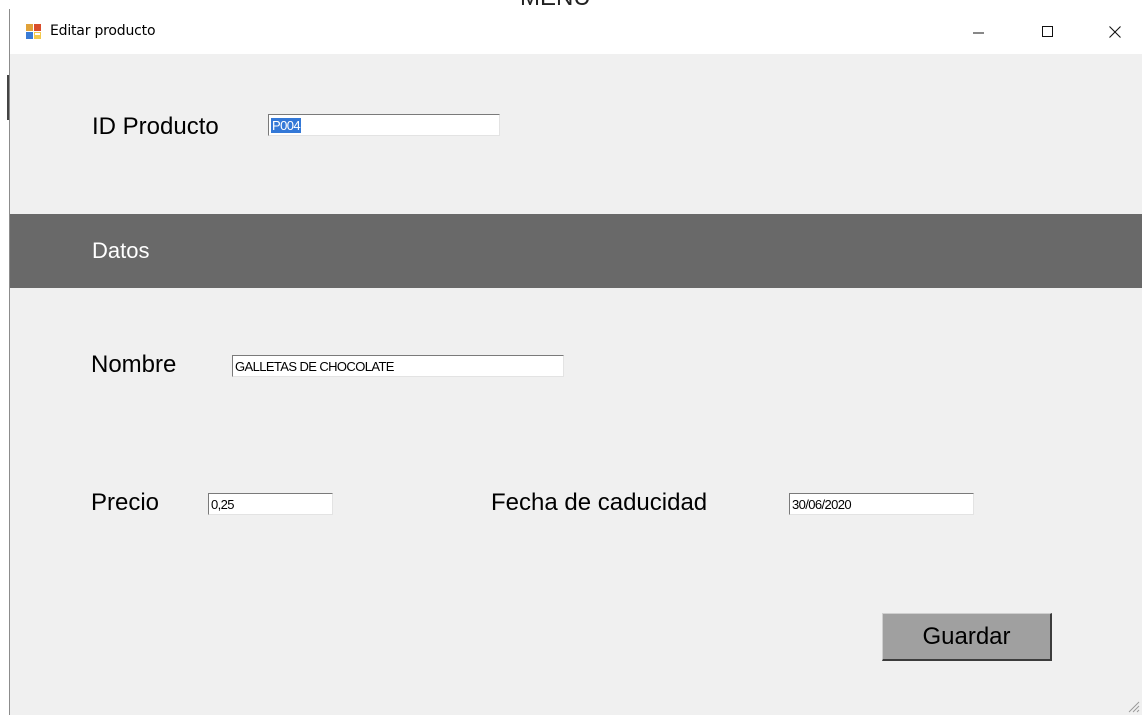  I want to click on background-window-edge, so click(4, 97).